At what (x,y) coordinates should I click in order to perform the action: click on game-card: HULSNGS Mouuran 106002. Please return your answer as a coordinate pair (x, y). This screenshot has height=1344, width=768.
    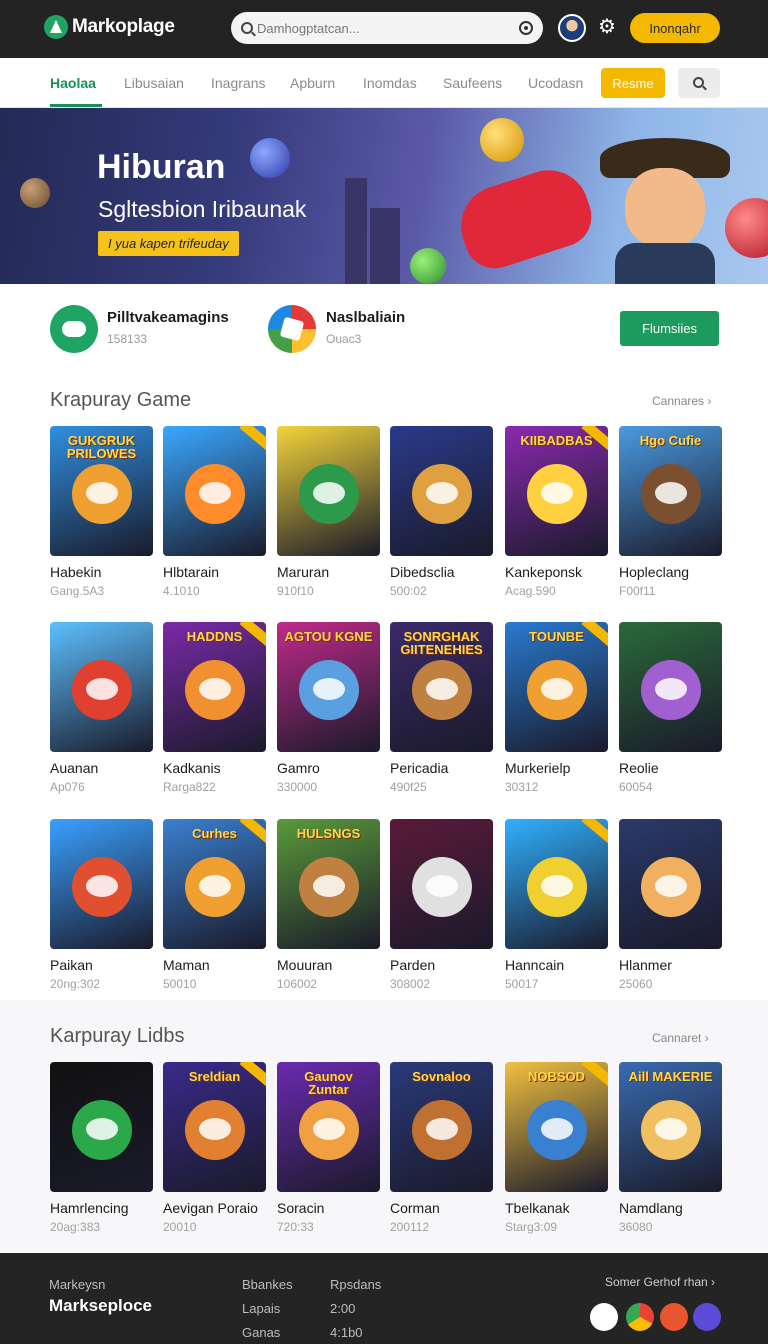
    Looking at the image, I should click on (328, 905).